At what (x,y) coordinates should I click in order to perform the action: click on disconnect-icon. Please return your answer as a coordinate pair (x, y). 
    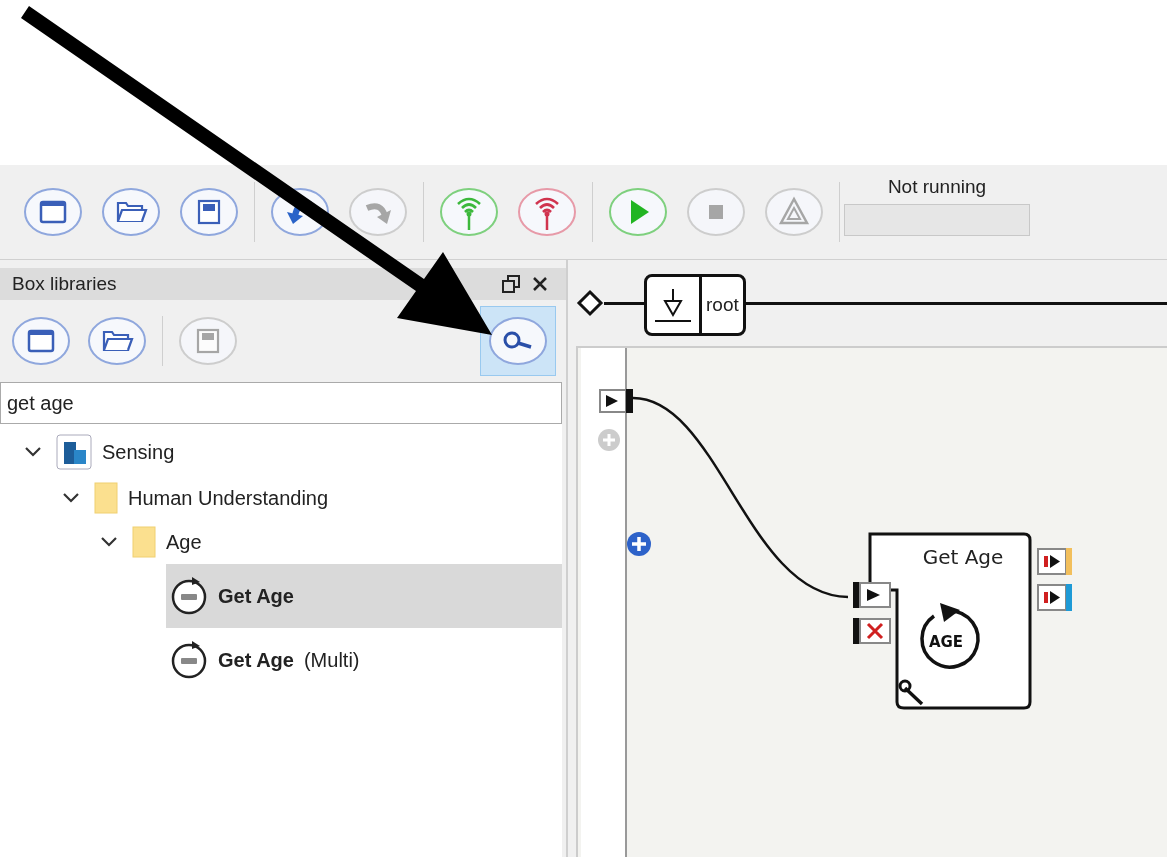
    Looking at the image, I should click on (547, 212).